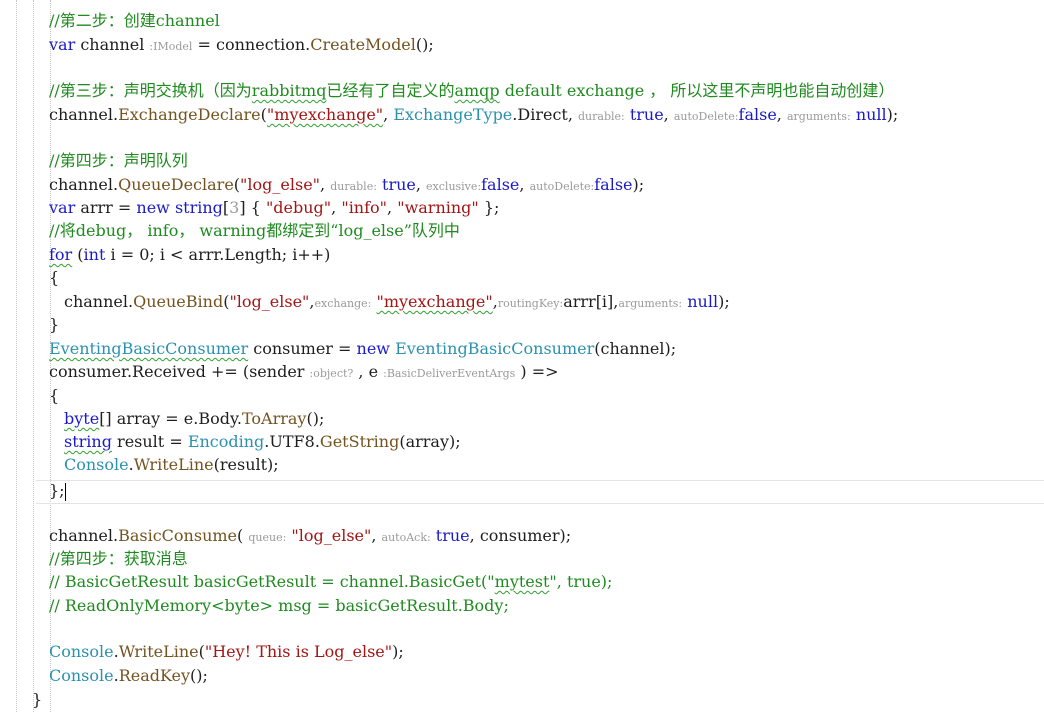  I want to click on code-line: Console.WriteLine(result);, so click(171, 464).